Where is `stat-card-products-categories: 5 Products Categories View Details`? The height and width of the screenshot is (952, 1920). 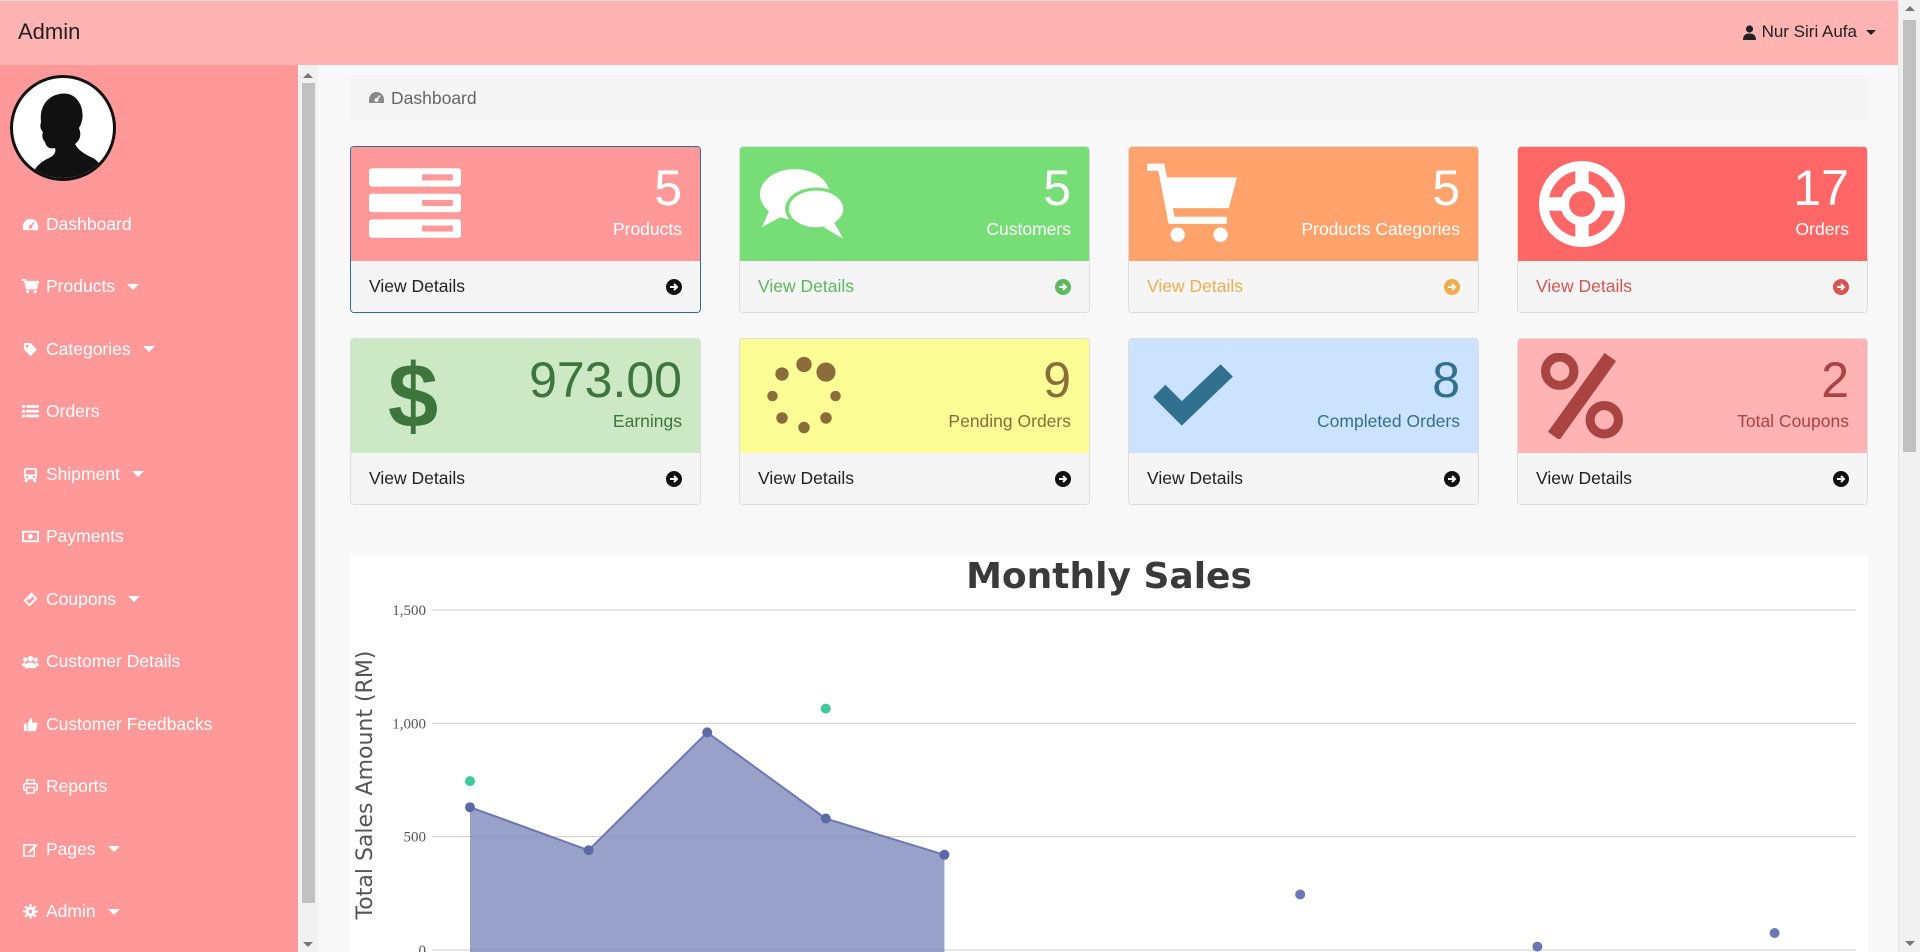 stat-card-products-categories: 5 Products Categories View Details is located at coordinates (1303, 229).